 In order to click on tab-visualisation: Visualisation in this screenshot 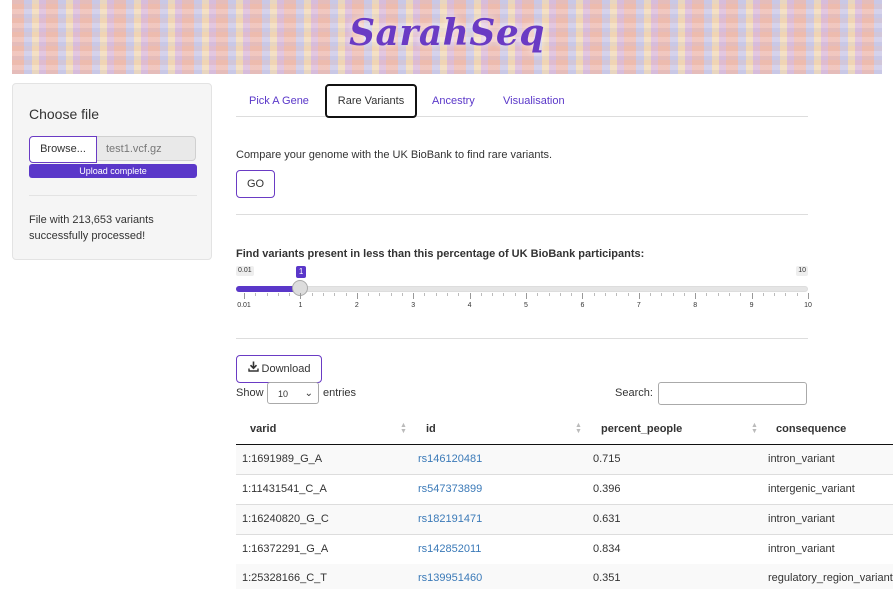, I will do `click(534, 101)`.